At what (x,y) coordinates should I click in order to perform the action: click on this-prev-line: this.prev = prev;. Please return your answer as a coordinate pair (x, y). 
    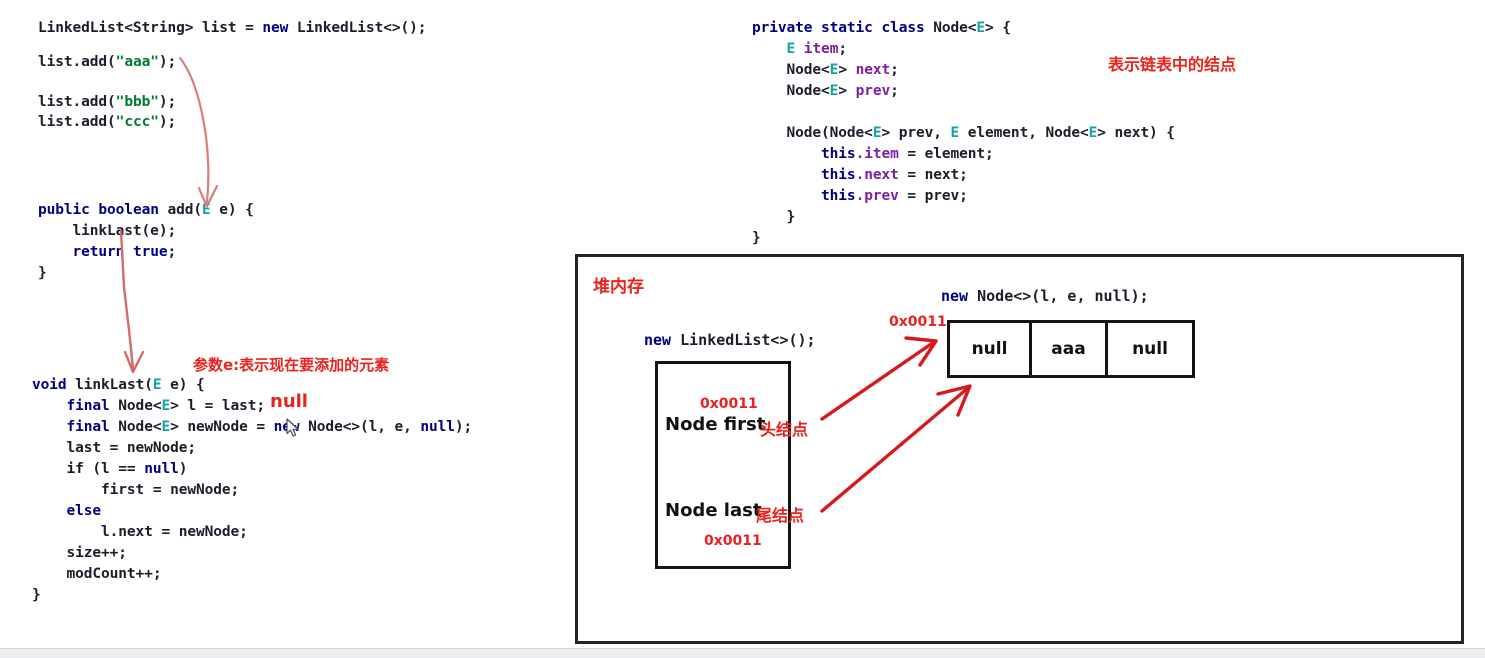
    Looking at the image, I should click on (860, 196).